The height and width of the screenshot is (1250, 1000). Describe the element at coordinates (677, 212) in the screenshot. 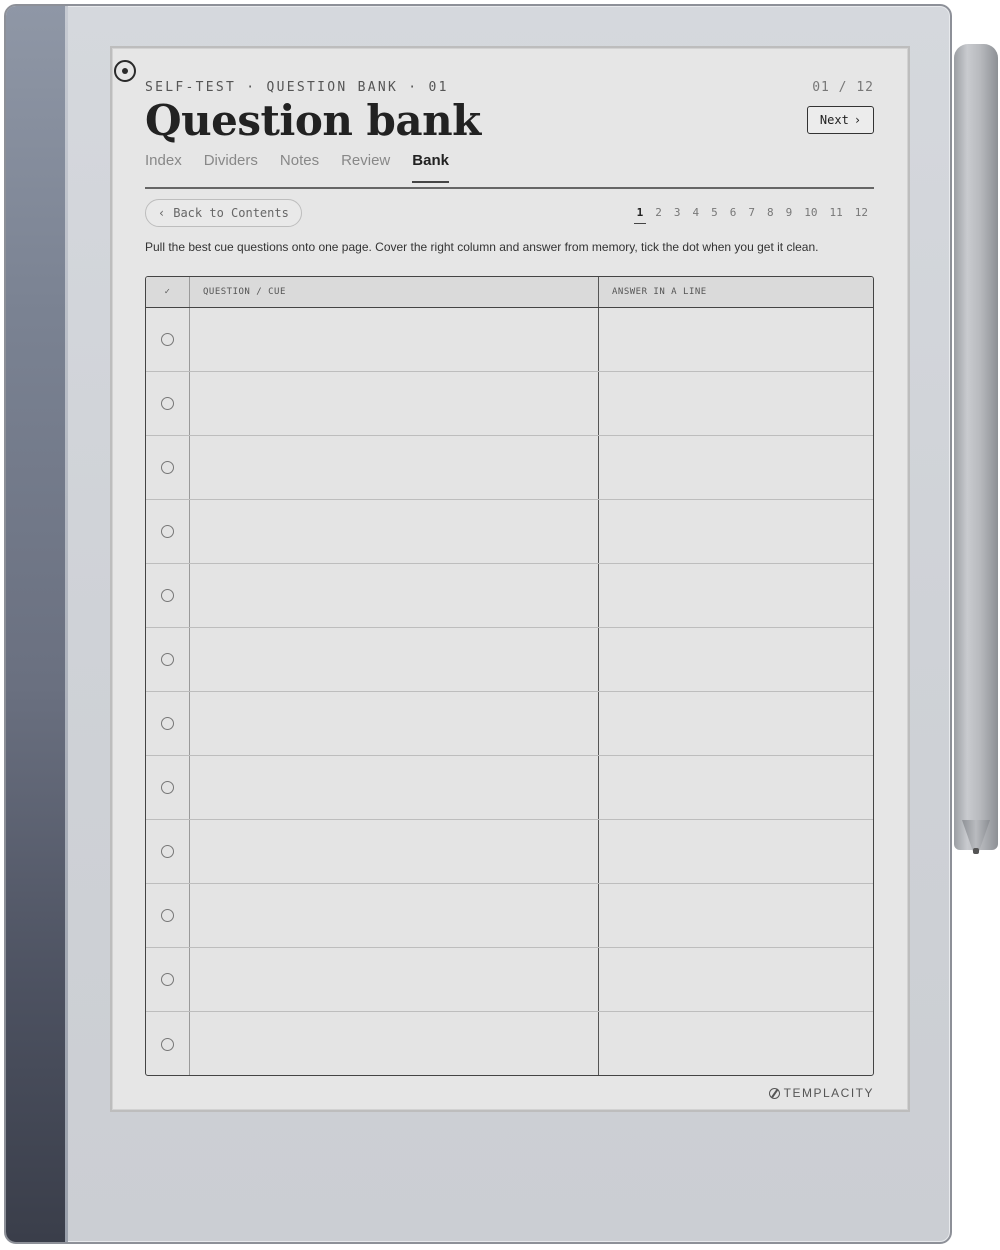

I see `page-link-3: 3` at that location.